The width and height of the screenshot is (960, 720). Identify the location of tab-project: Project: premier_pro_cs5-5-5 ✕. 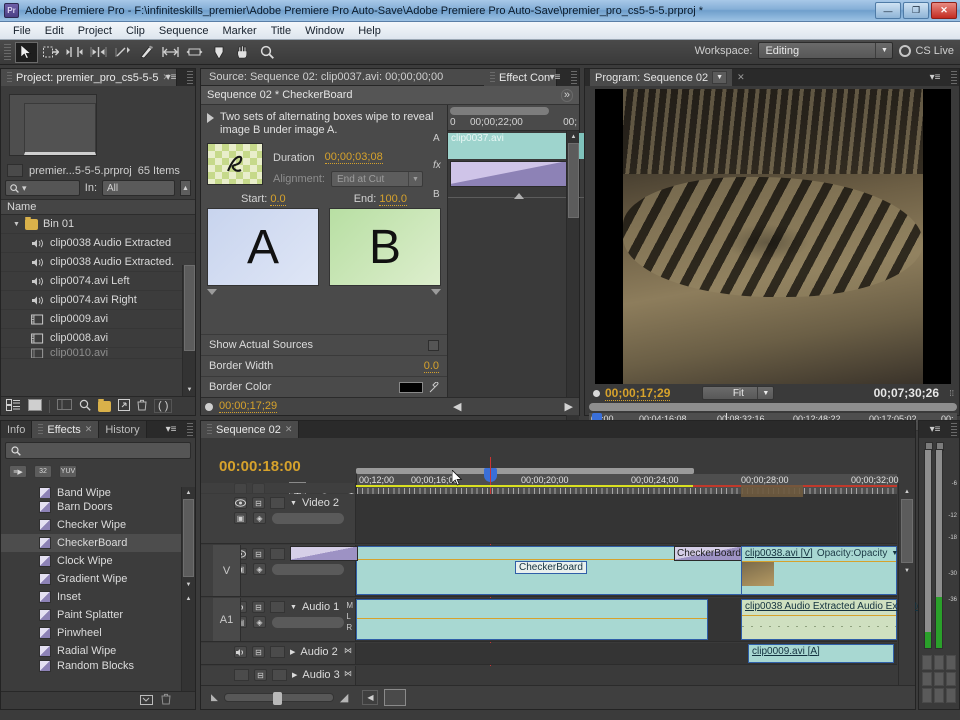
(89, 77).